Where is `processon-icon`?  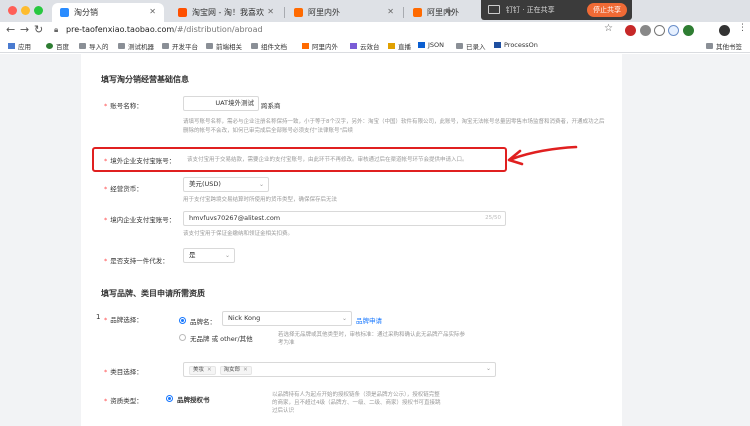 processon-icon is located at coordinates (497, 45).